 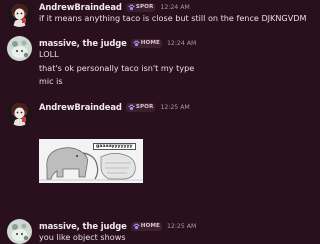 What do you see at coordinates (91, 161) in the screenshot?
I see `image-attachment: gaaaayyyyyyy` at bounding box center [91, 161].